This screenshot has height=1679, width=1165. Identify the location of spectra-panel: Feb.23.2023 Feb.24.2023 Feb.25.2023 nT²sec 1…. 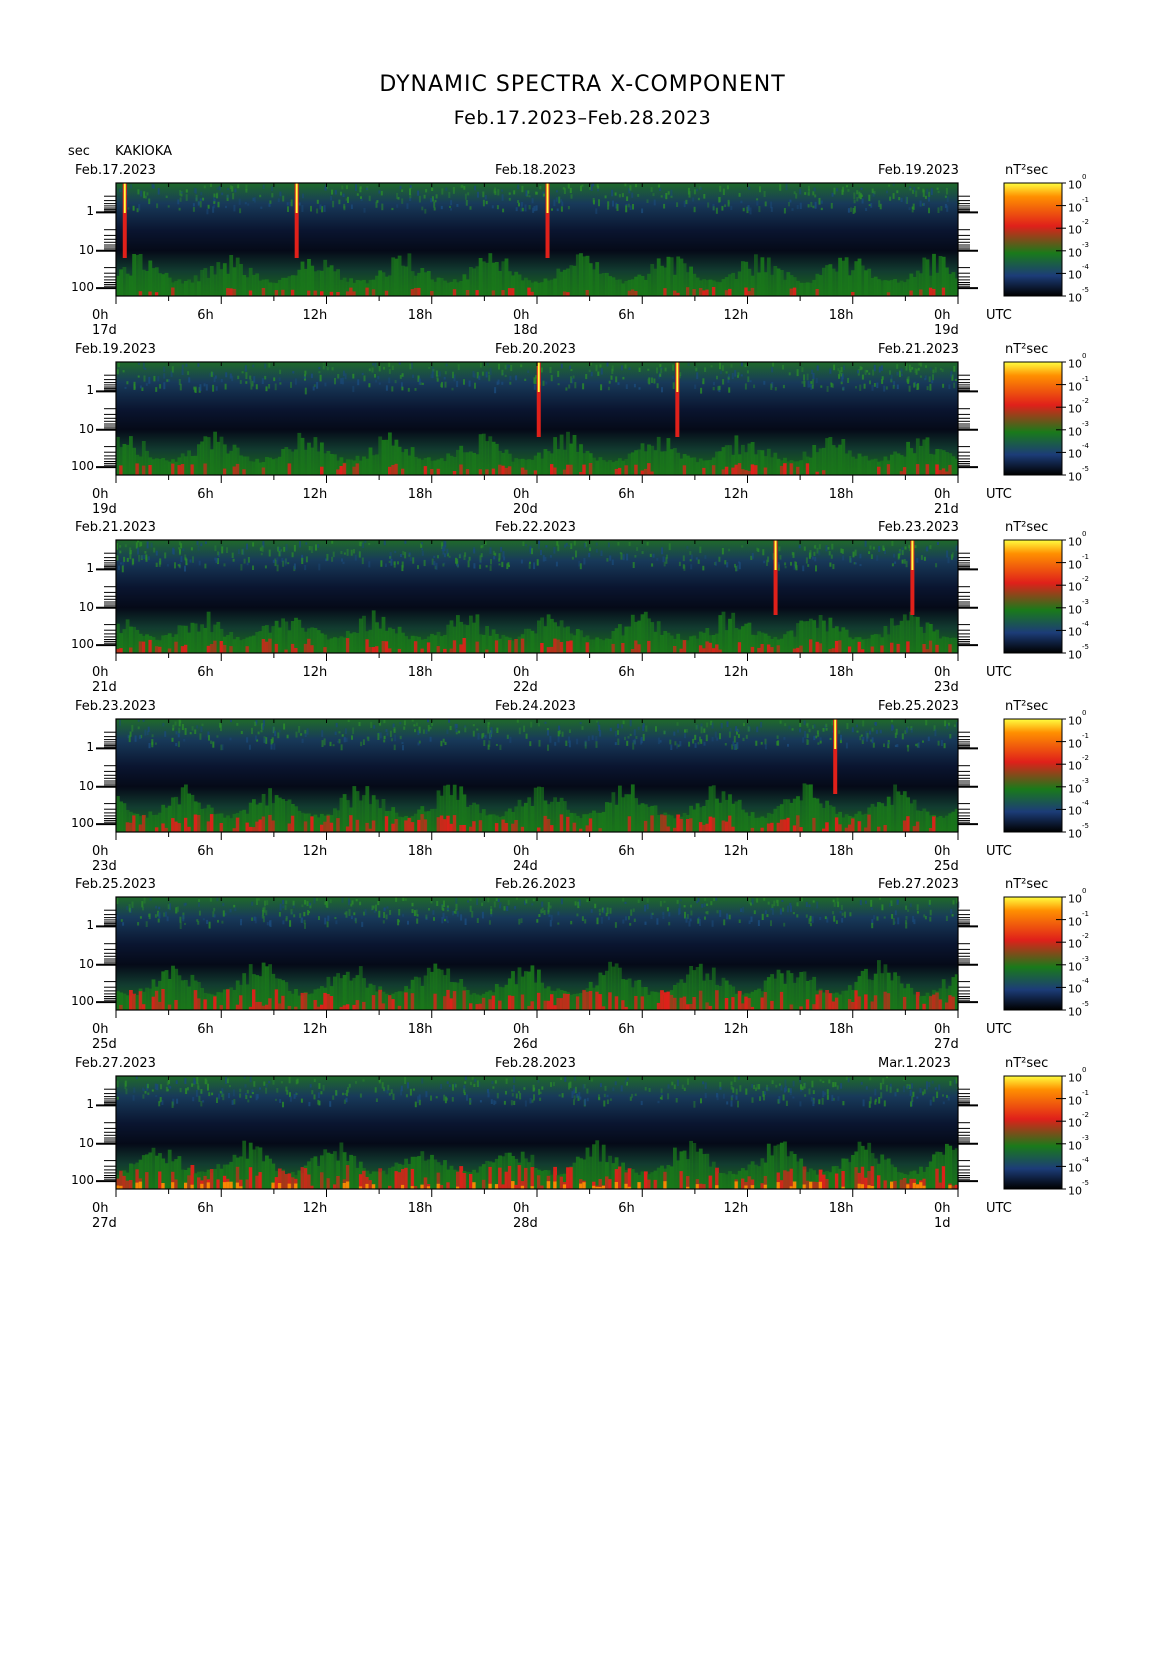
(582, 789).